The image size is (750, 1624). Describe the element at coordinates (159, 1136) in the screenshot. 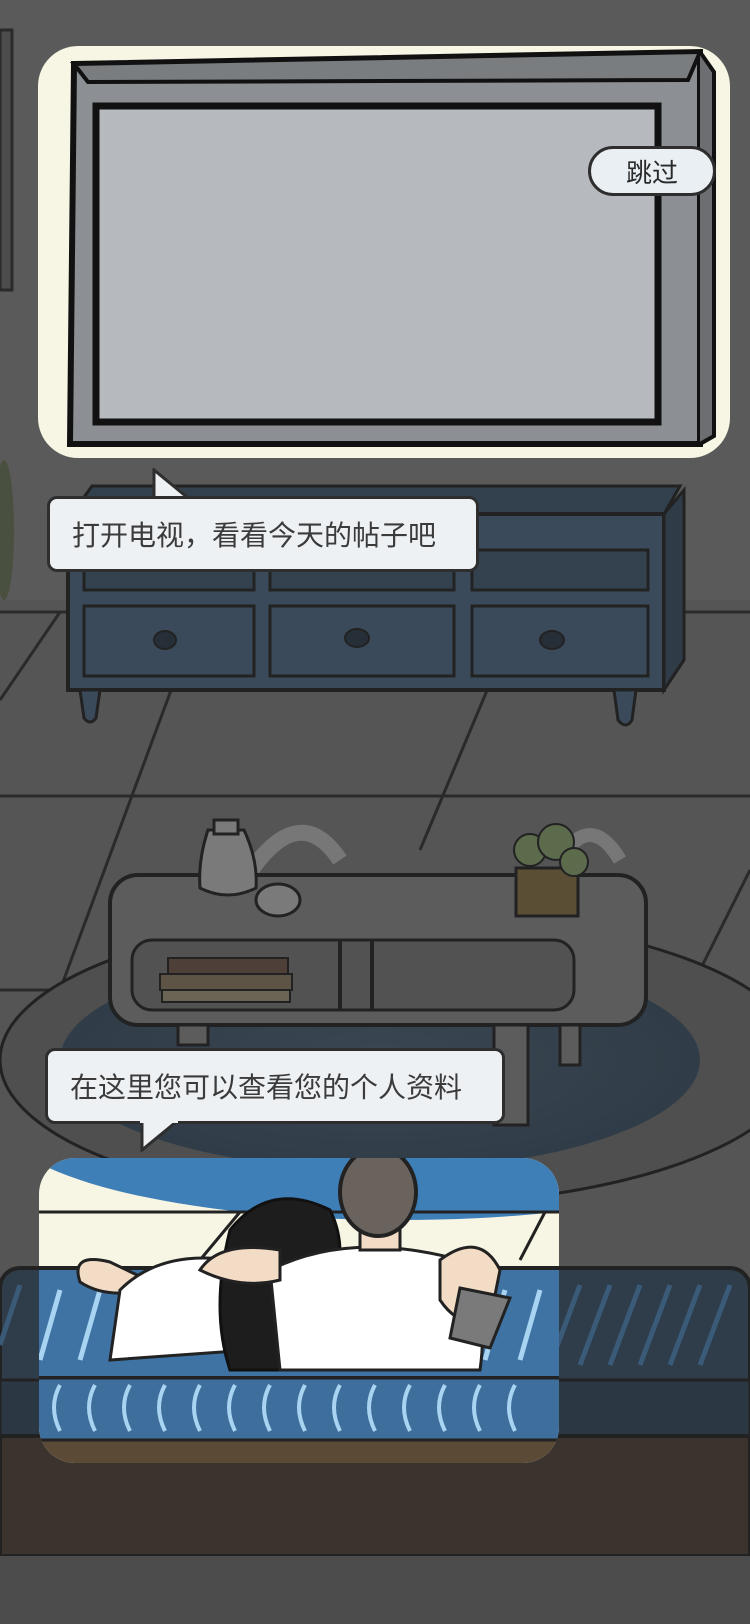

I see `tip-bubble-tail` at that location.